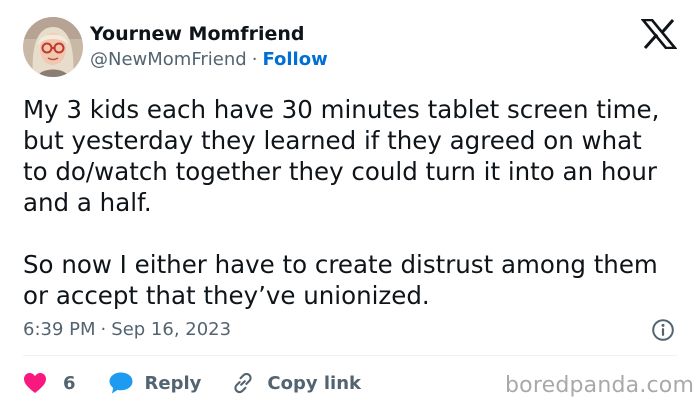  I want to click on link-icon, so click(243, 383).